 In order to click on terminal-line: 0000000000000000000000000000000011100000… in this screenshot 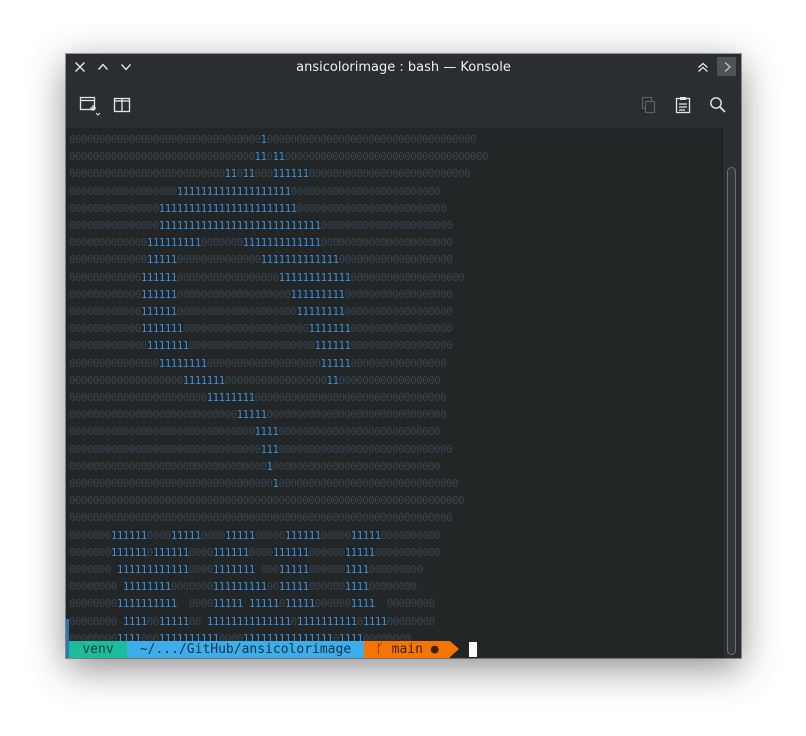, I will do `click(261, 449)`.